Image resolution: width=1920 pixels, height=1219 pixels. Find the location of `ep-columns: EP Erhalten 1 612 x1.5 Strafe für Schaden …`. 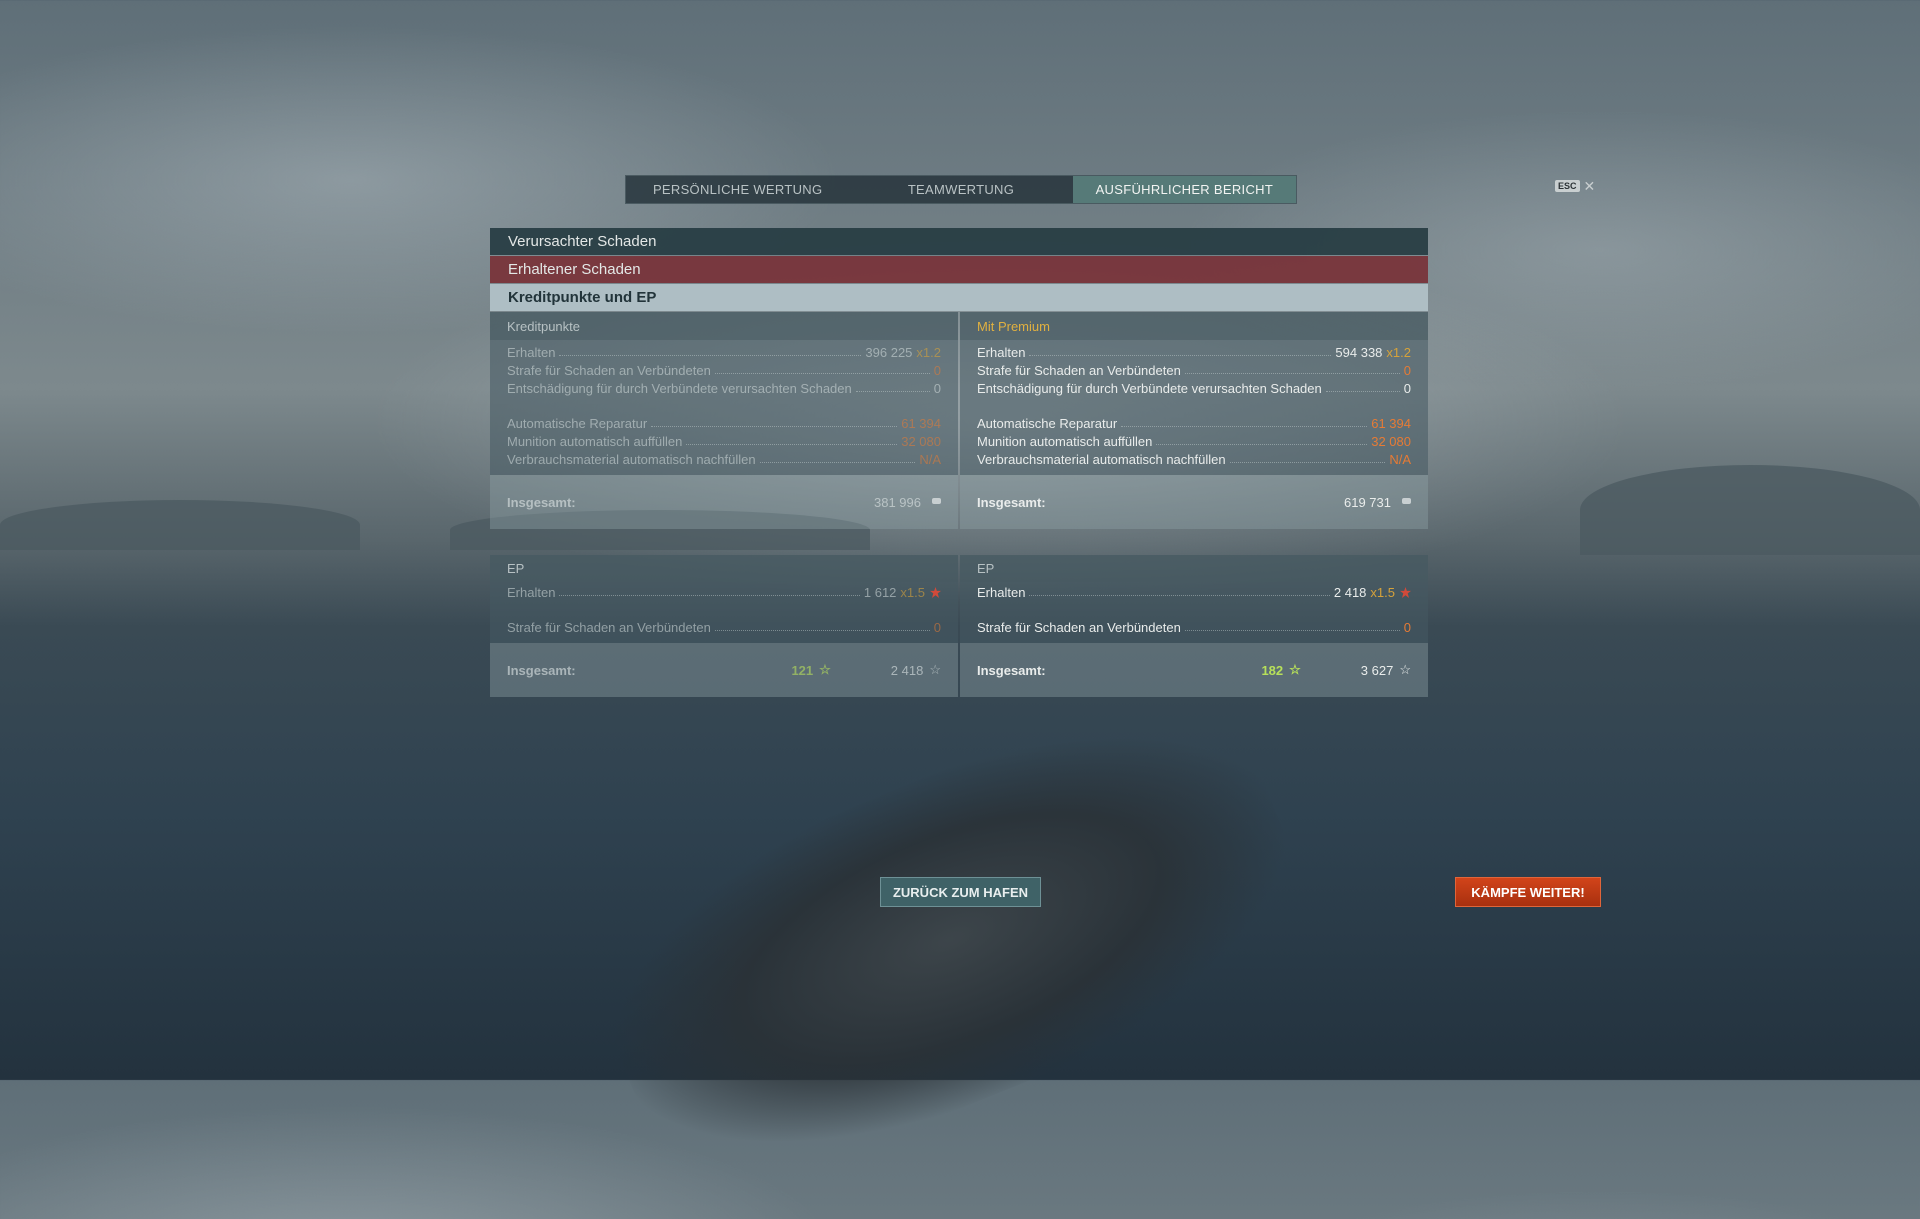

ep-columns: EP Erhalten 1 612 x1.5 Strafe für Schaden … is located at coordinates (959, 626).